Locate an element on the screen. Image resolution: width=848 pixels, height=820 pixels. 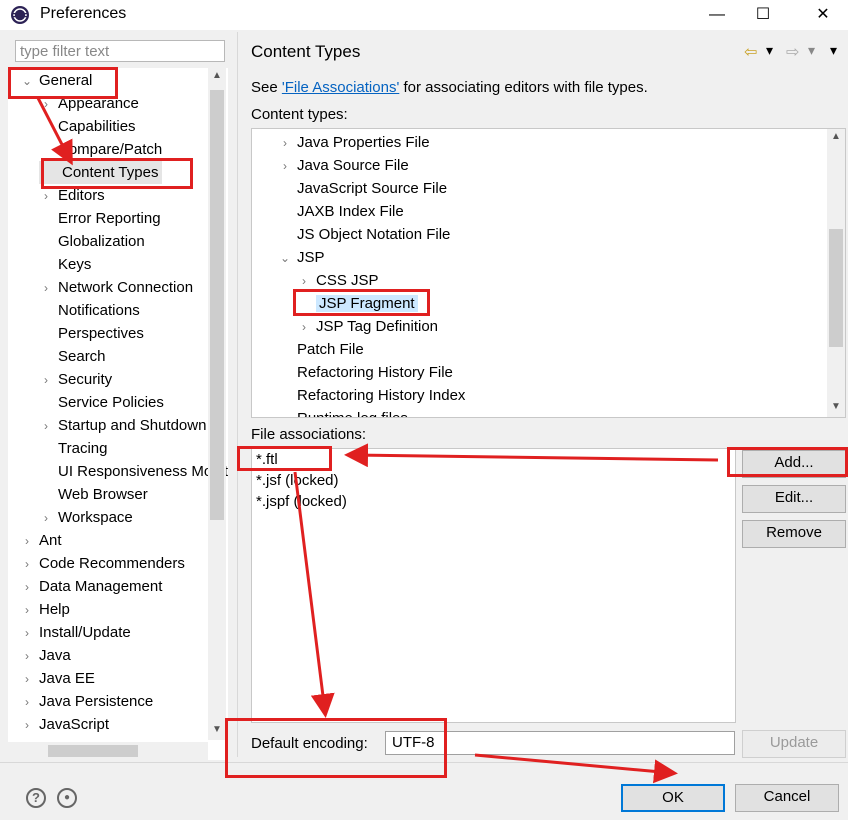
ct-scroll-thumb is located at coordinates (836, 288).